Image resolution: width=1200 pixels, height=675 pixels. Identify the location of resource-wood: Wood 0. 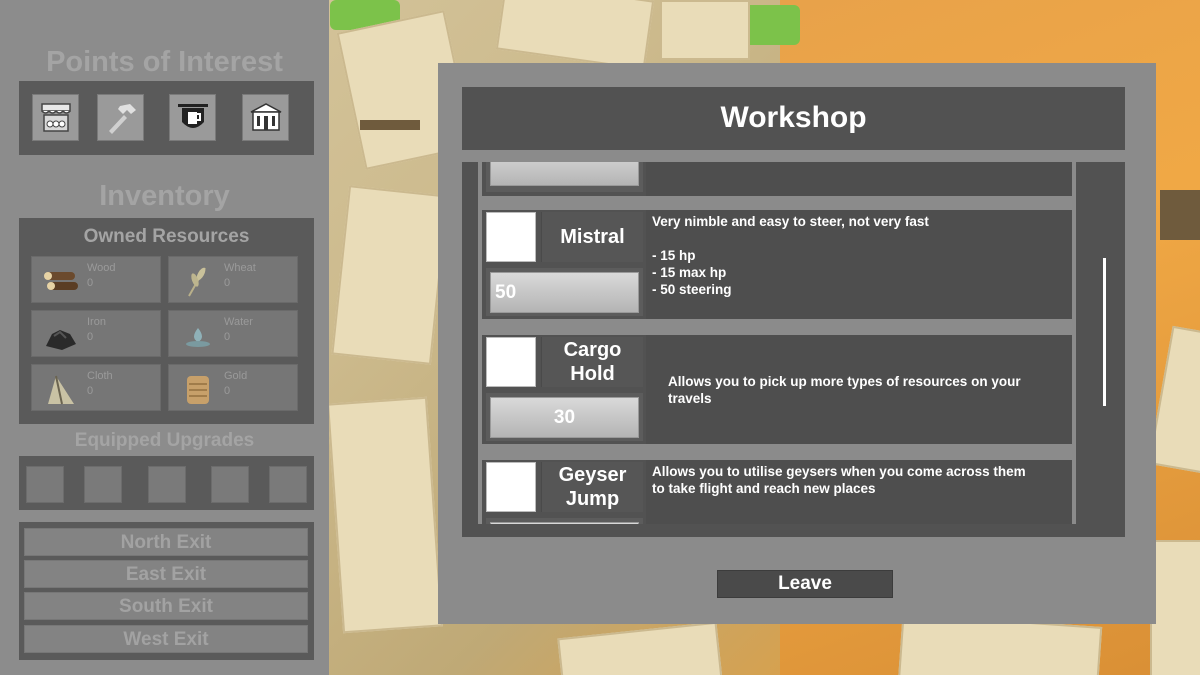
(96, 279).